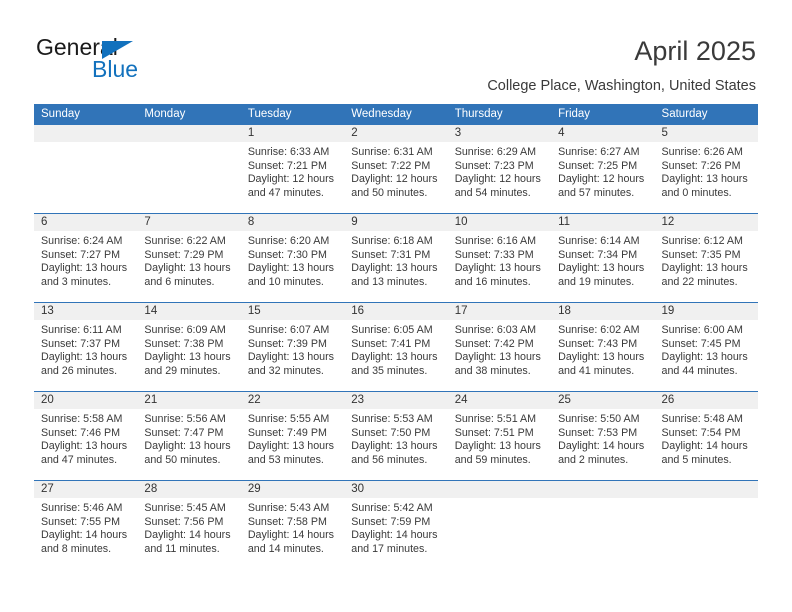 Image resolution: width=792 pixels, height=612 pixels. What do you see at coordinates (494, 343) in the screenshot?
I see `sunset-text: Sunset: 7:42 PM` at bounding box center [494, 343].